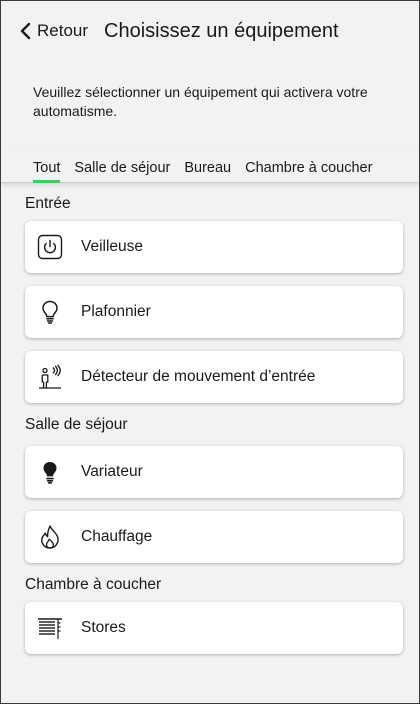  Describe the element at coordinates (112, 471) in the screenshot. I see `device-label: Variateur` at that location.